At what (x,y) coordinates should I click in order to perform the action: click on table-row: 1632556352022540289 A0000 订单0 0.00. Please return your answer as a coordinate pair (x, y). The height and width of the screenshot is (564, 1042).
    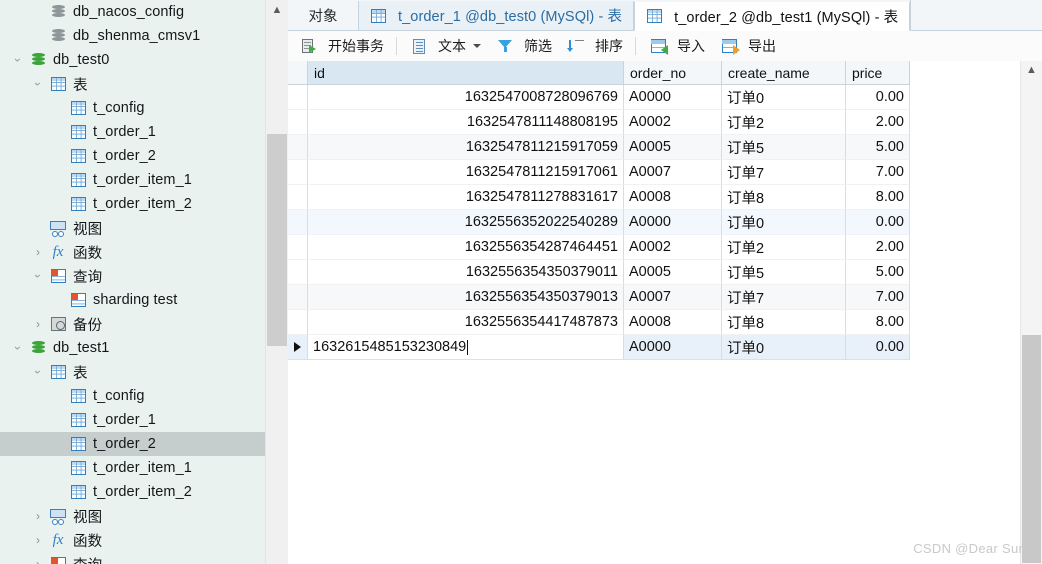
    Looking at the image, I should click on (649, 222).